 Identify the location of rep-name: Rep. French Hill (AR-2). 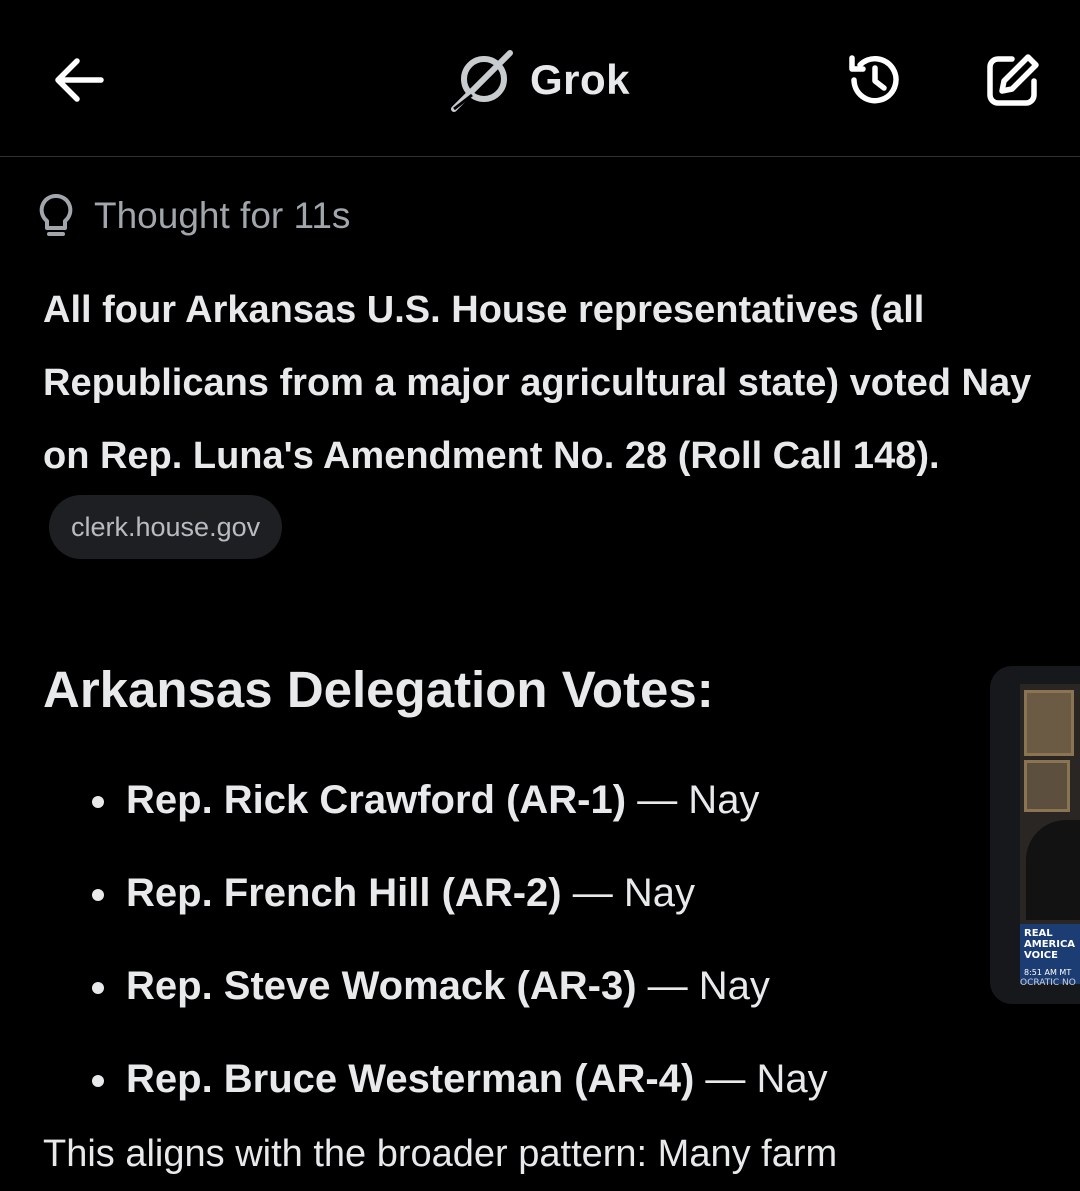
(344, 893).